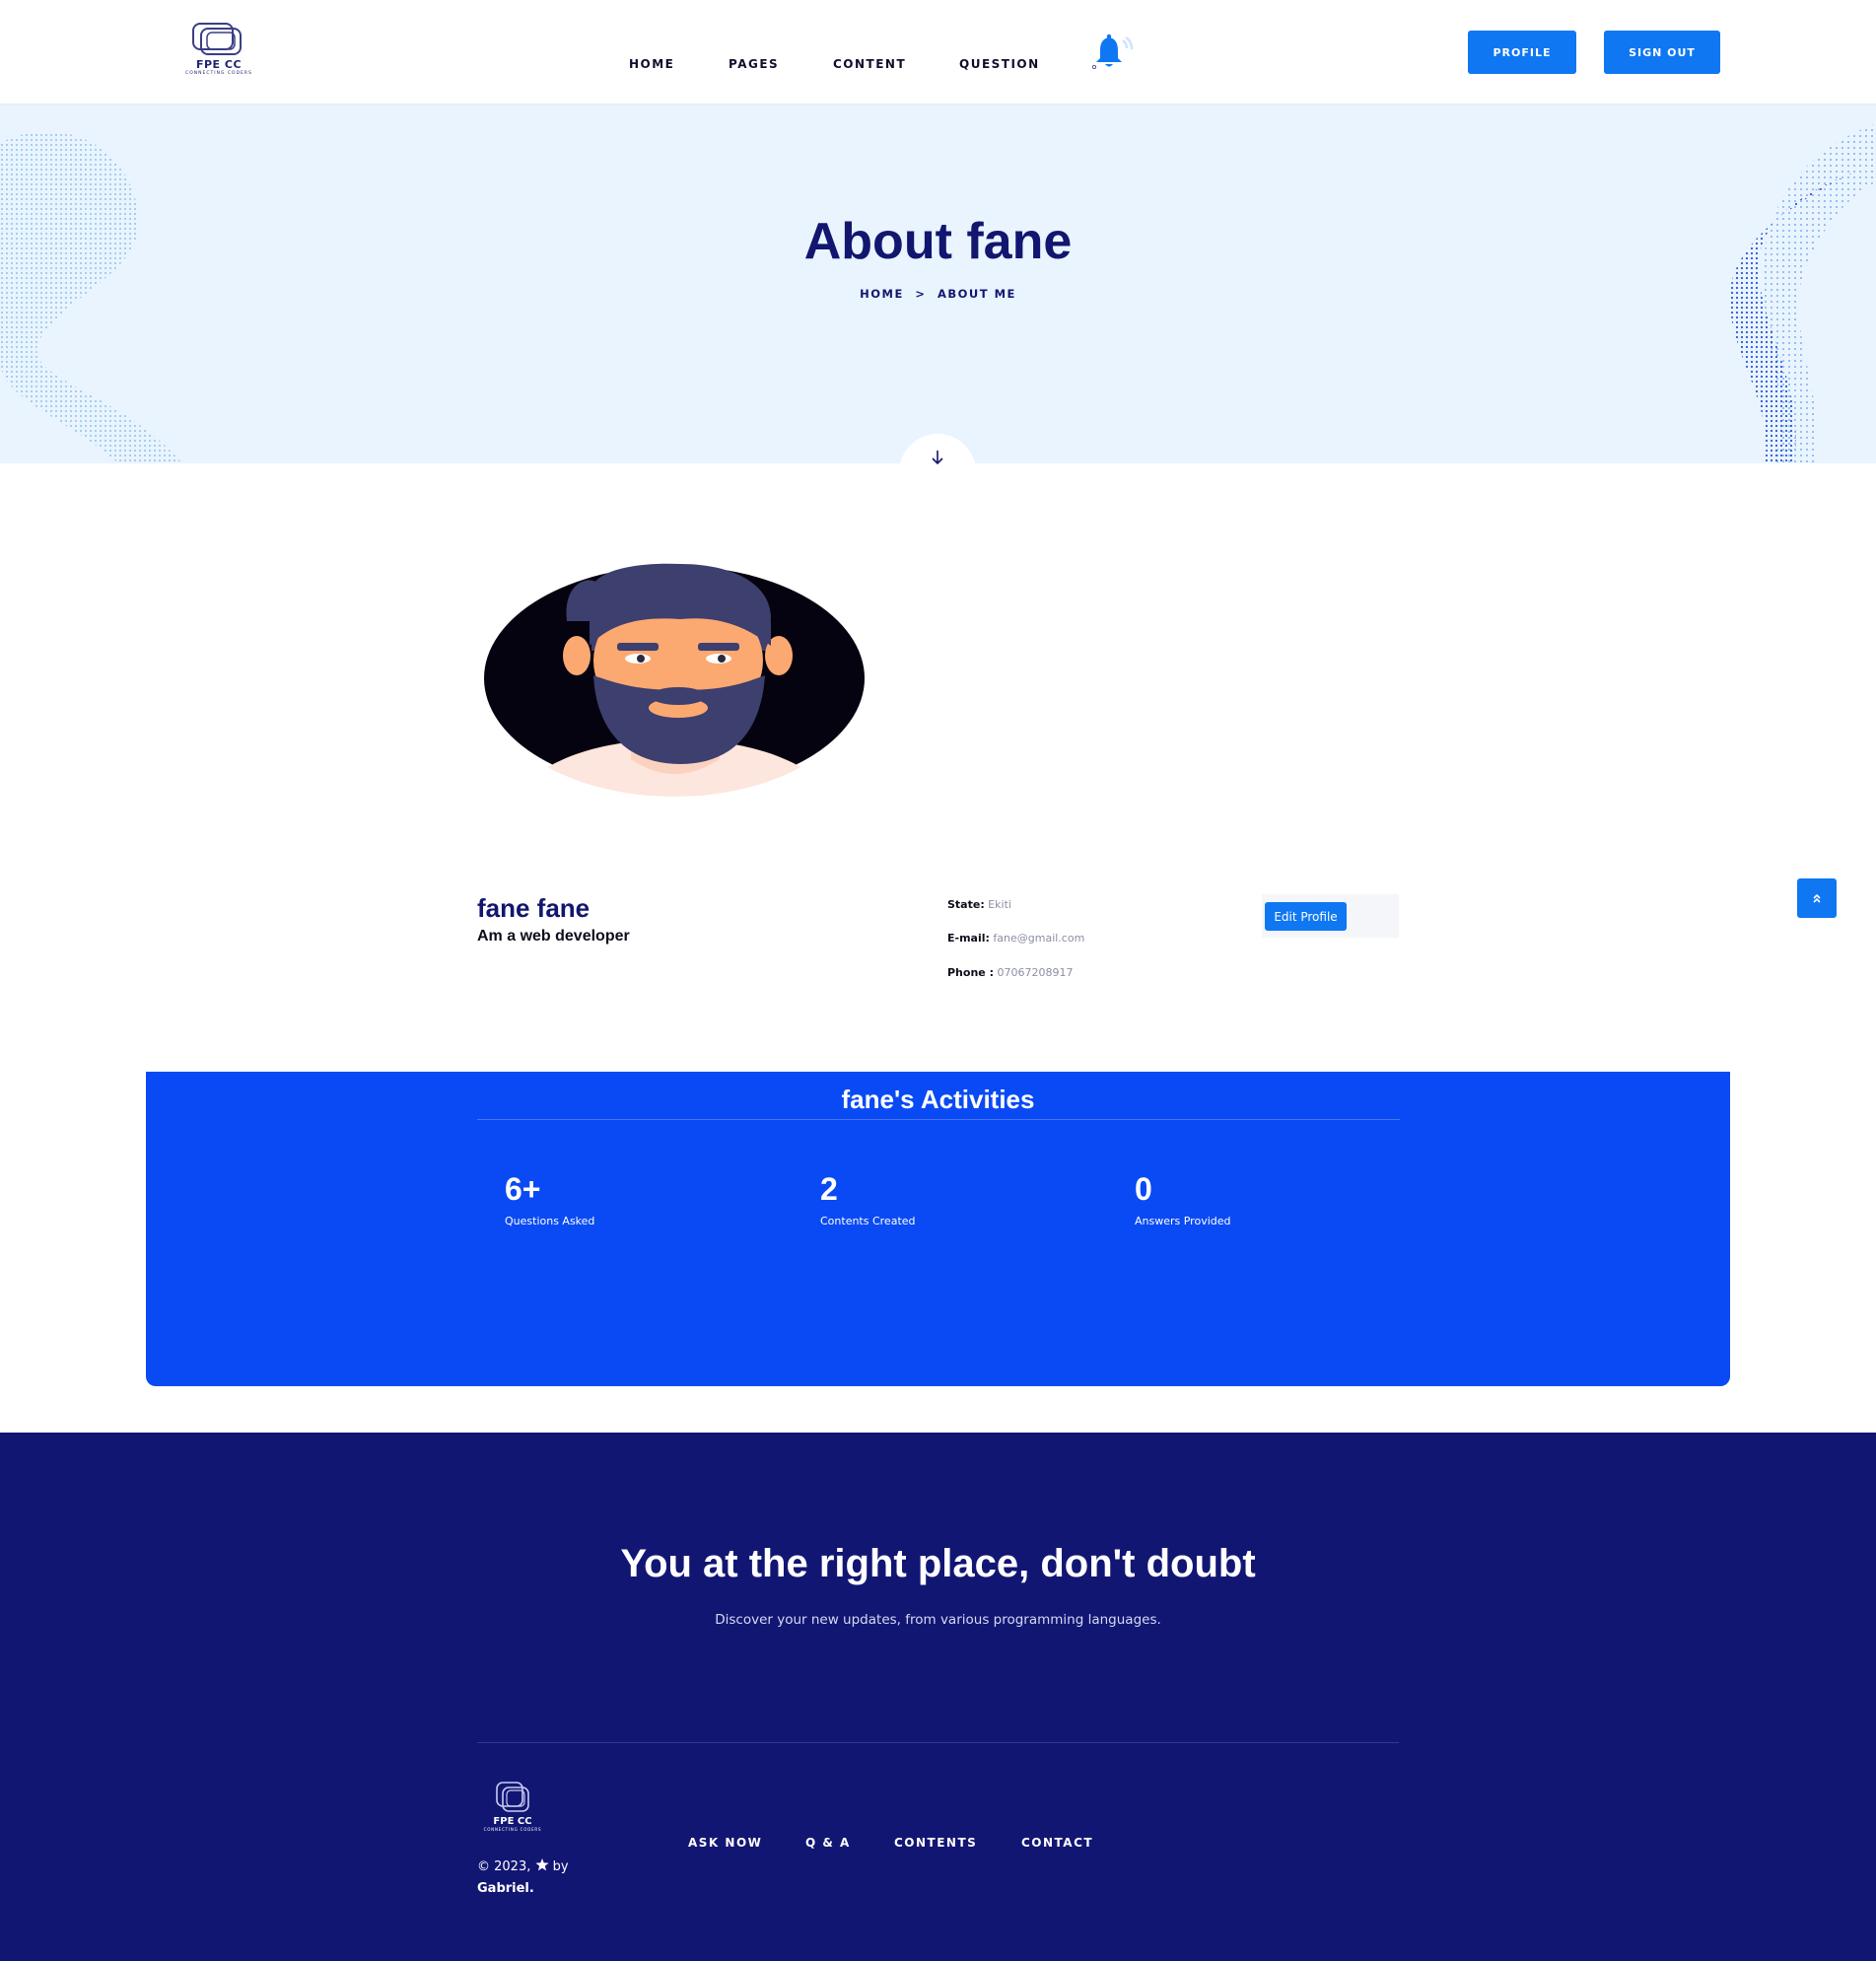  Describe the element at coordinates (1522, 52) in the screenshot. I see `profile-button: PROFILE` at that location.